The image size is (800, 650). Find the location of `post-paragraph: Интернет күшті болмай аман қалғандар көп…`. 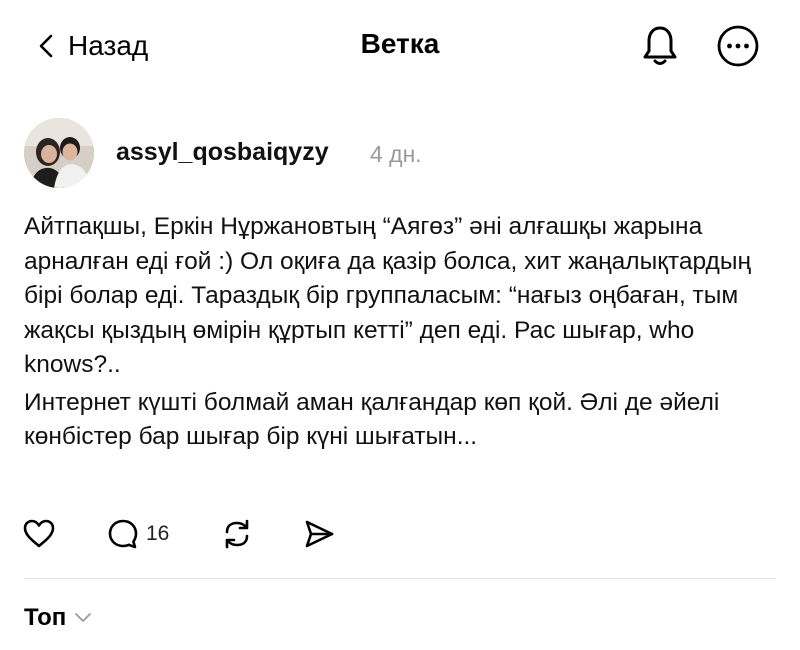

post-paragraph: Интернет күшті болмай аман қалғандар көп… is located at coordinates (372, 419).